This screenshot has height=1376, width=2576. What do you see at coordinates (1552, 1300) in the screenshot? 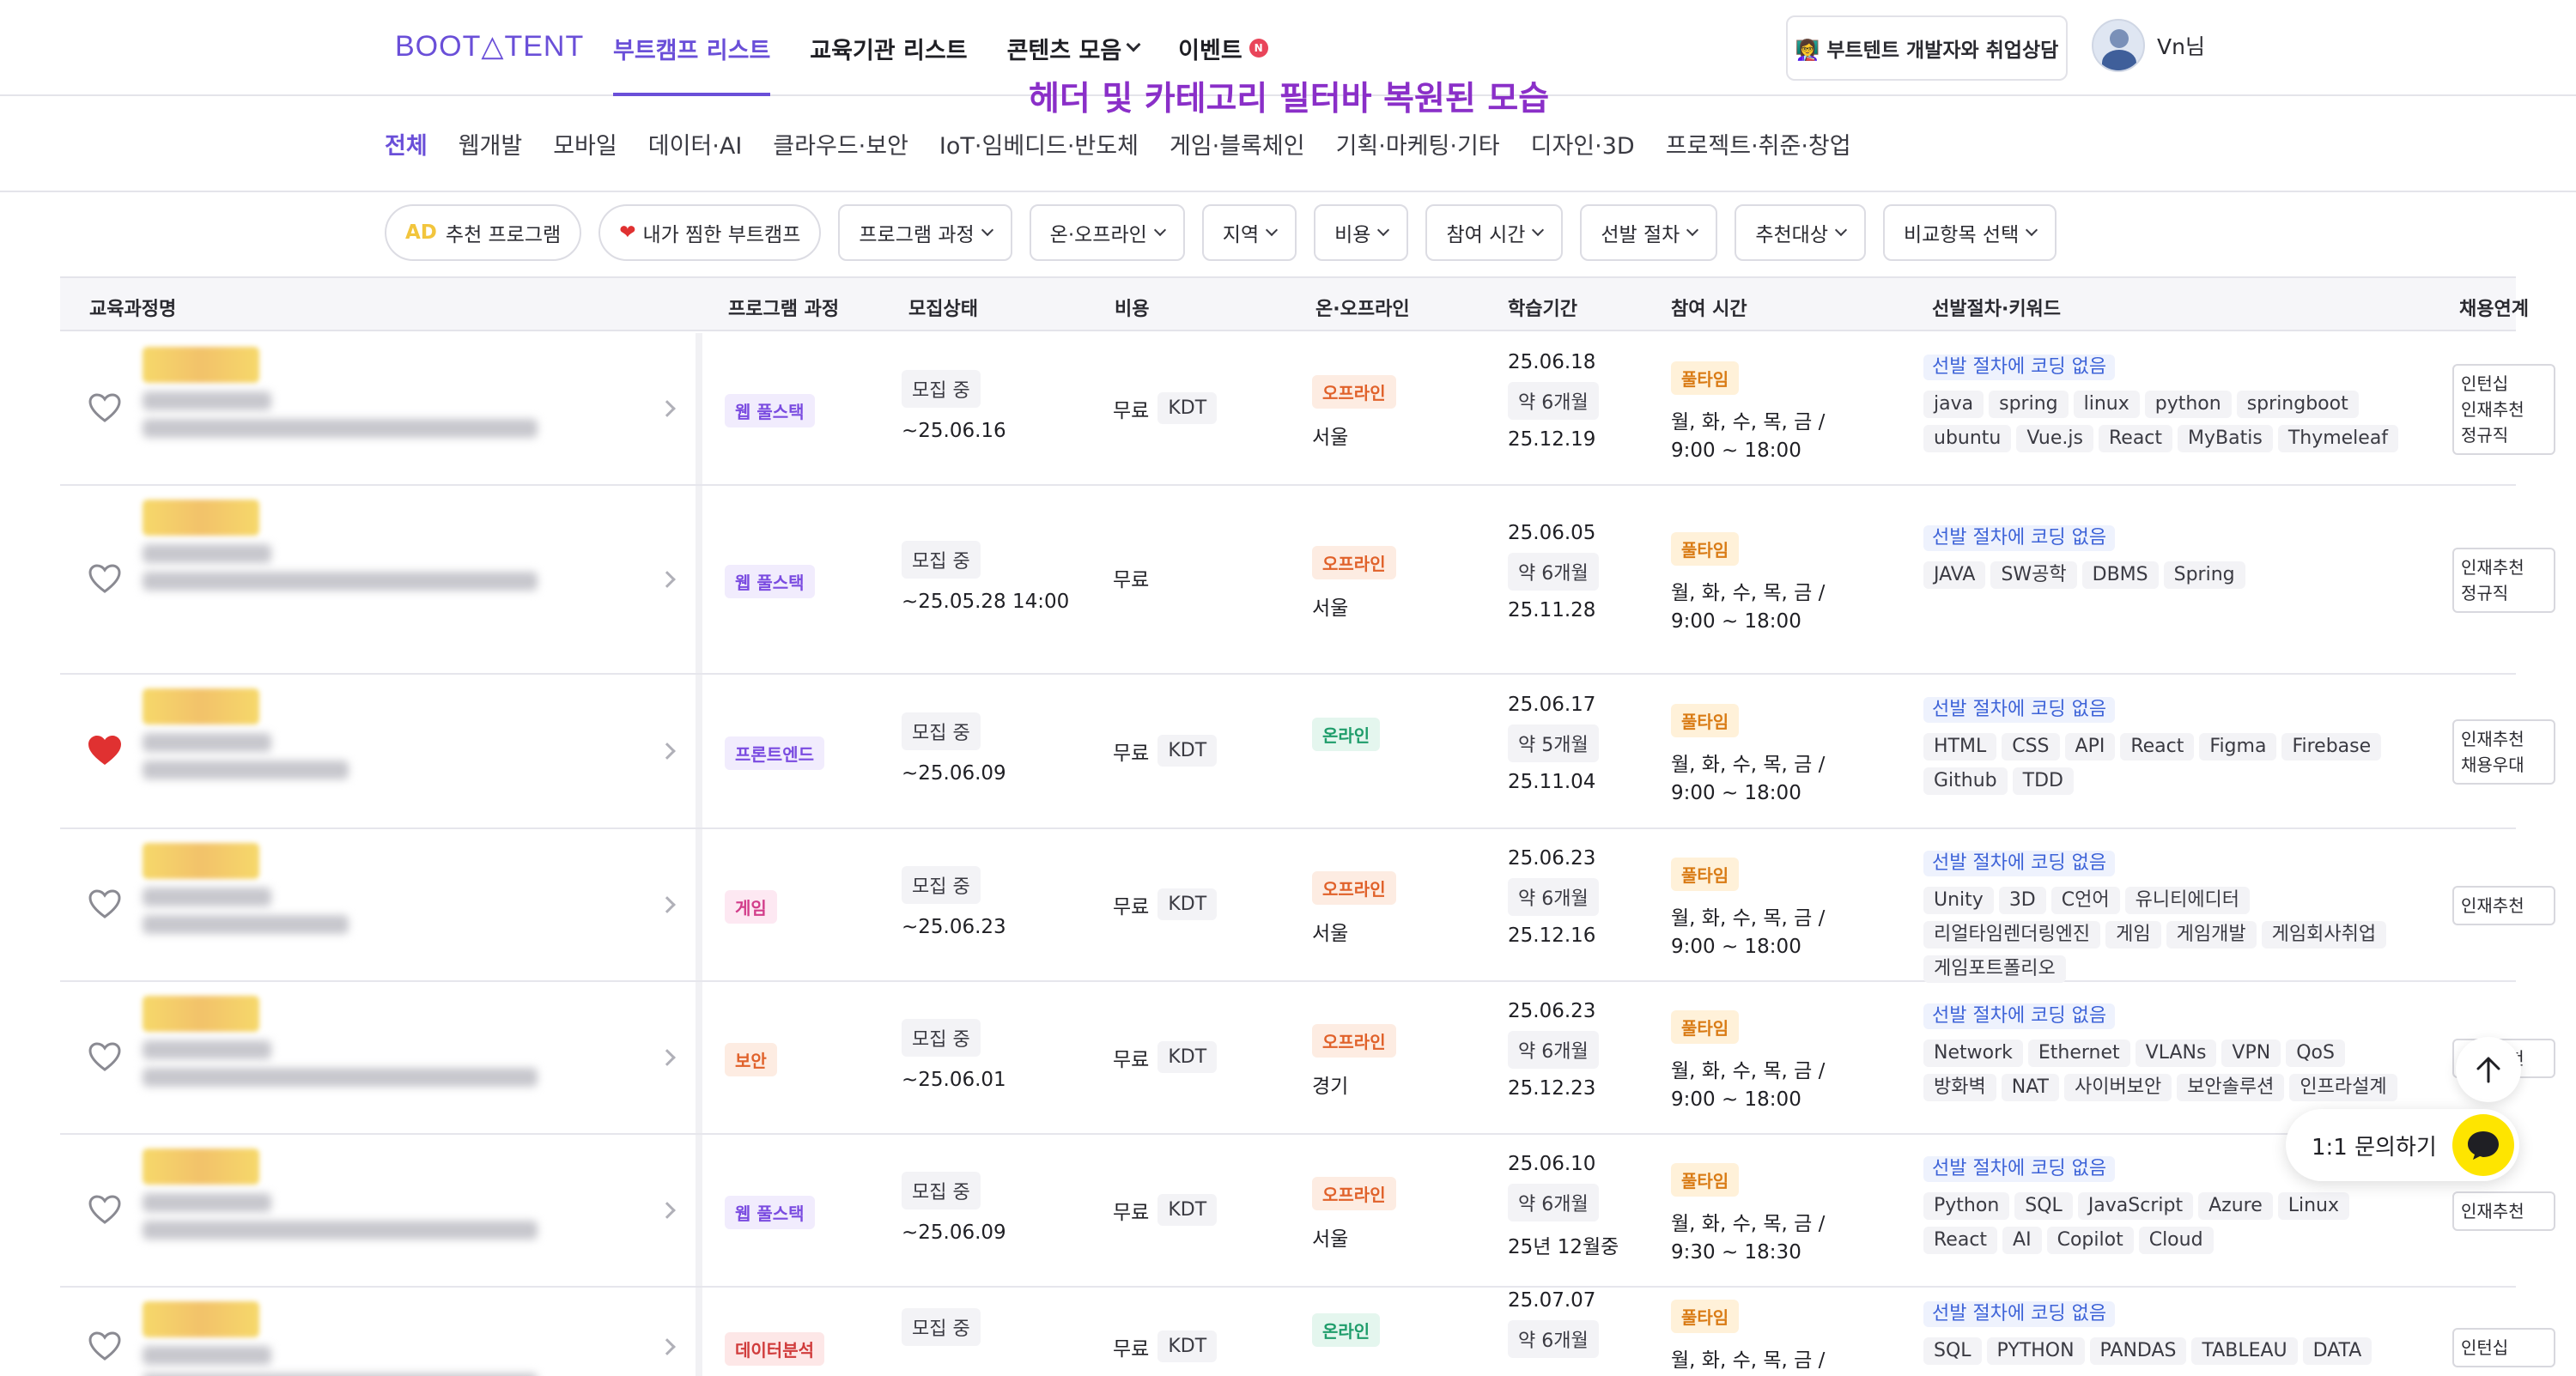
I see `start-date: 25.07.07` at bounding box center [1552, 1300].